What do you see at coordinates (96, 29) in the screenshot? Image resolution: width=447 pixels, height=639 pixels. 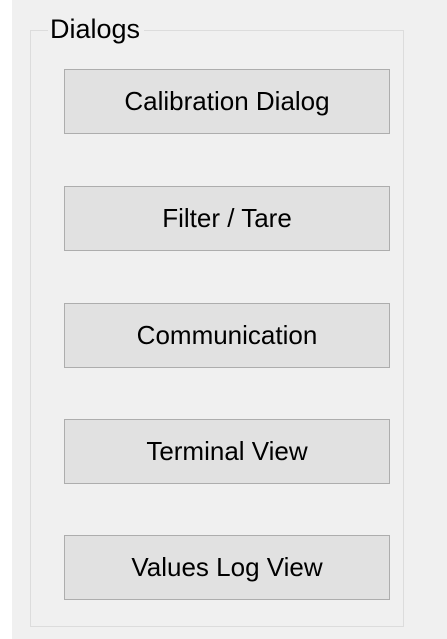 I see `groupbox-title: Dialogs` at bounding box center [96, 29].